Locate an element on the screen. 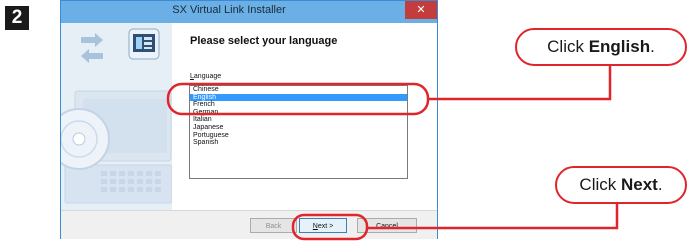 Image resolution: width=698 pixels, height=241 pixels. language-option-spanish: Spanish is located at coordinates (298, 143).